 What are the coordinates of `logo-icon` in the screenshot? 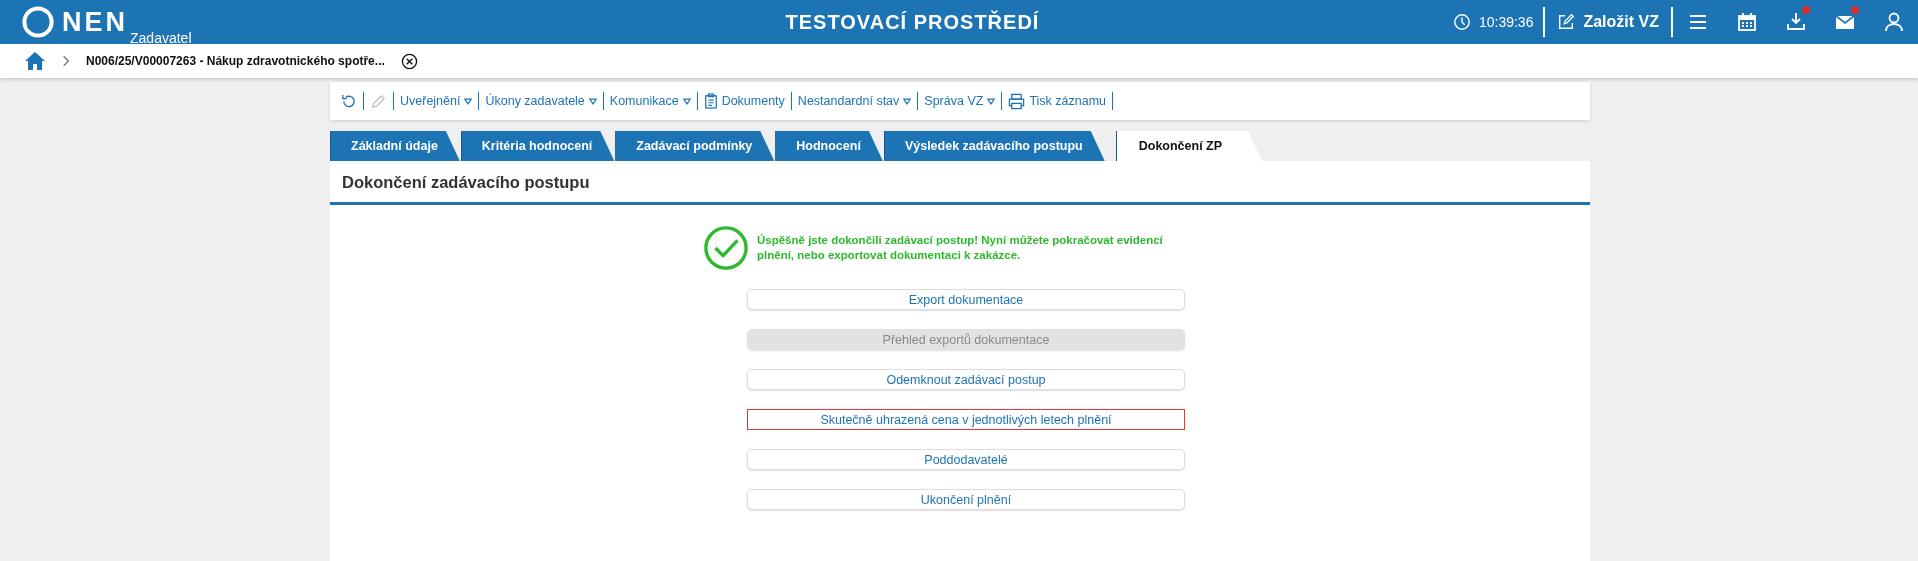 It's located at (38, 22).